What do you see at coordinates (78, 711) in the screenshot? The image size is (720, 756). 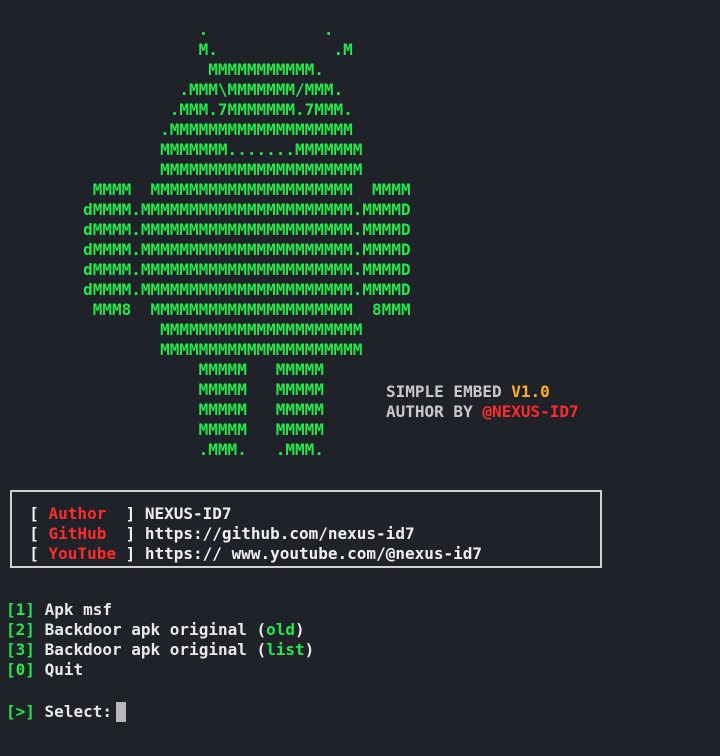 I see `prompt-label: Select:` at bounding box center [78, 711].